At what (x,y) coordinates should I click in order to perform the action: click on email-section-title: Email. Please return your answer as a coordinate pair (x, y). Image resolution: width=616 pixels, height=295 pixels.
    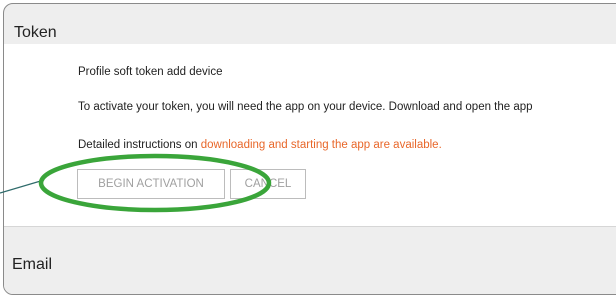
    Looking at the image, I should click on (32, 264).